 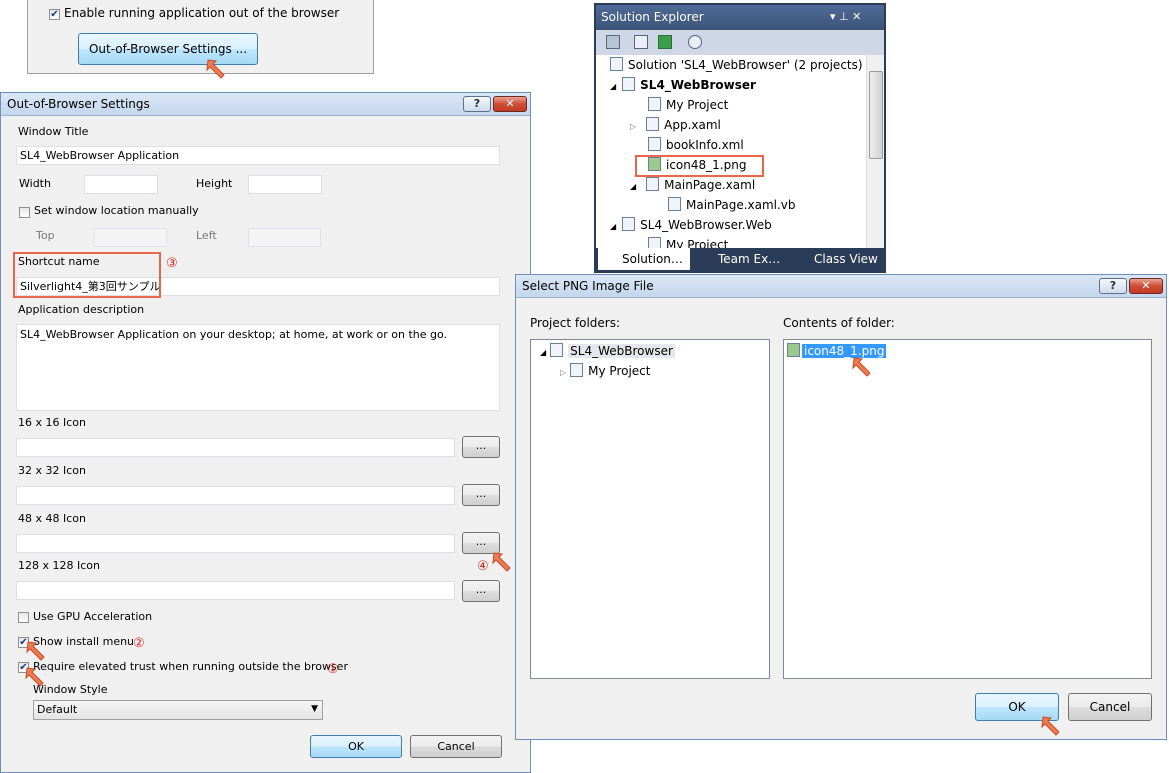 I want to click on solution-explorer-header: Solution Explorer ▾ ⊥ ✕, so click(x=740, y=17).